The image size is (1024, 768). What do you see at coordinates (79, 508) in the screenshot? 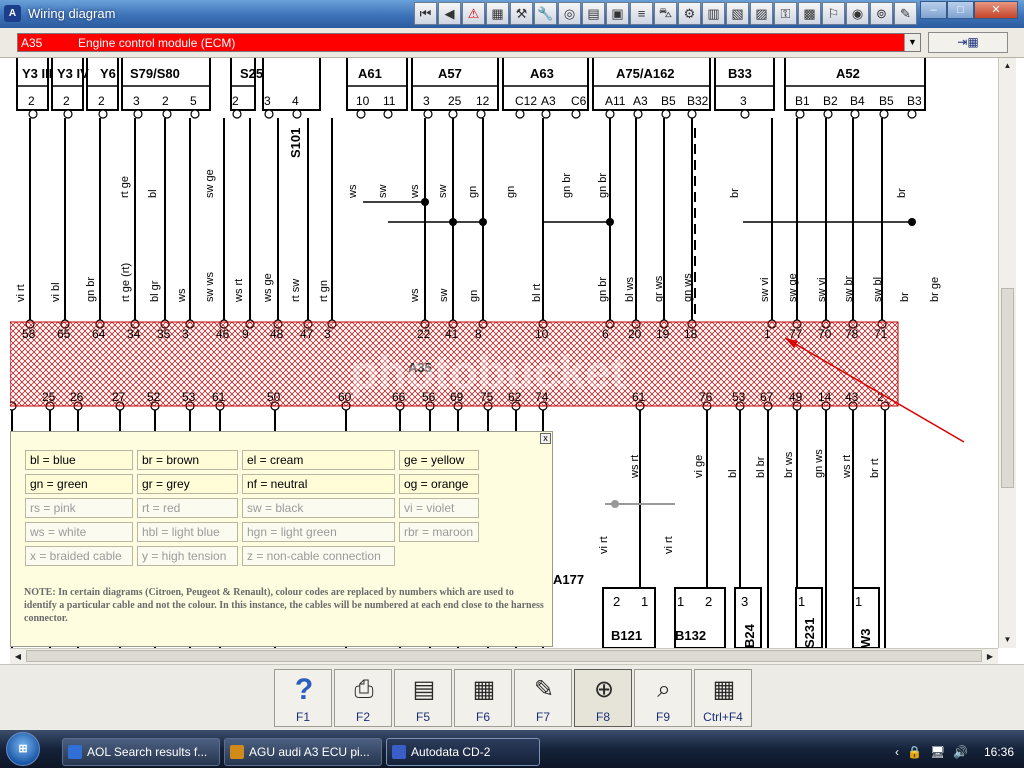
I see `legend-entry: rs = pink` at bounding box center [79, 508].